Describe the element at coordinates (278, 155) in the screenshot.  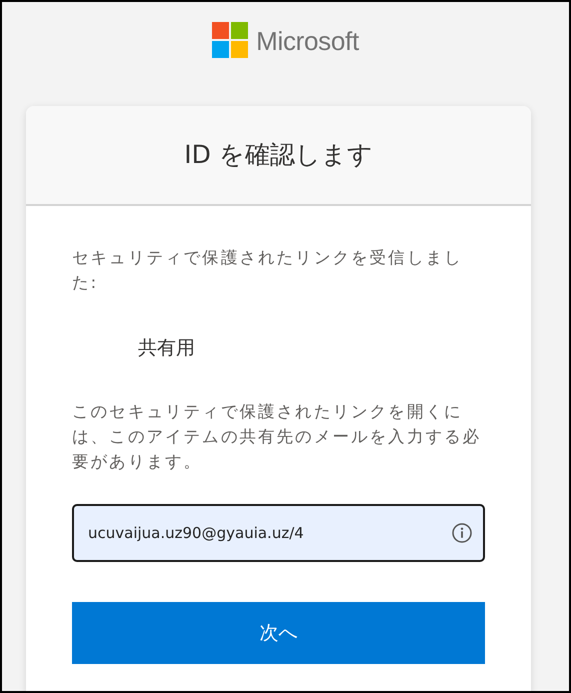
I see `card-title: ID を確認します` at that location.